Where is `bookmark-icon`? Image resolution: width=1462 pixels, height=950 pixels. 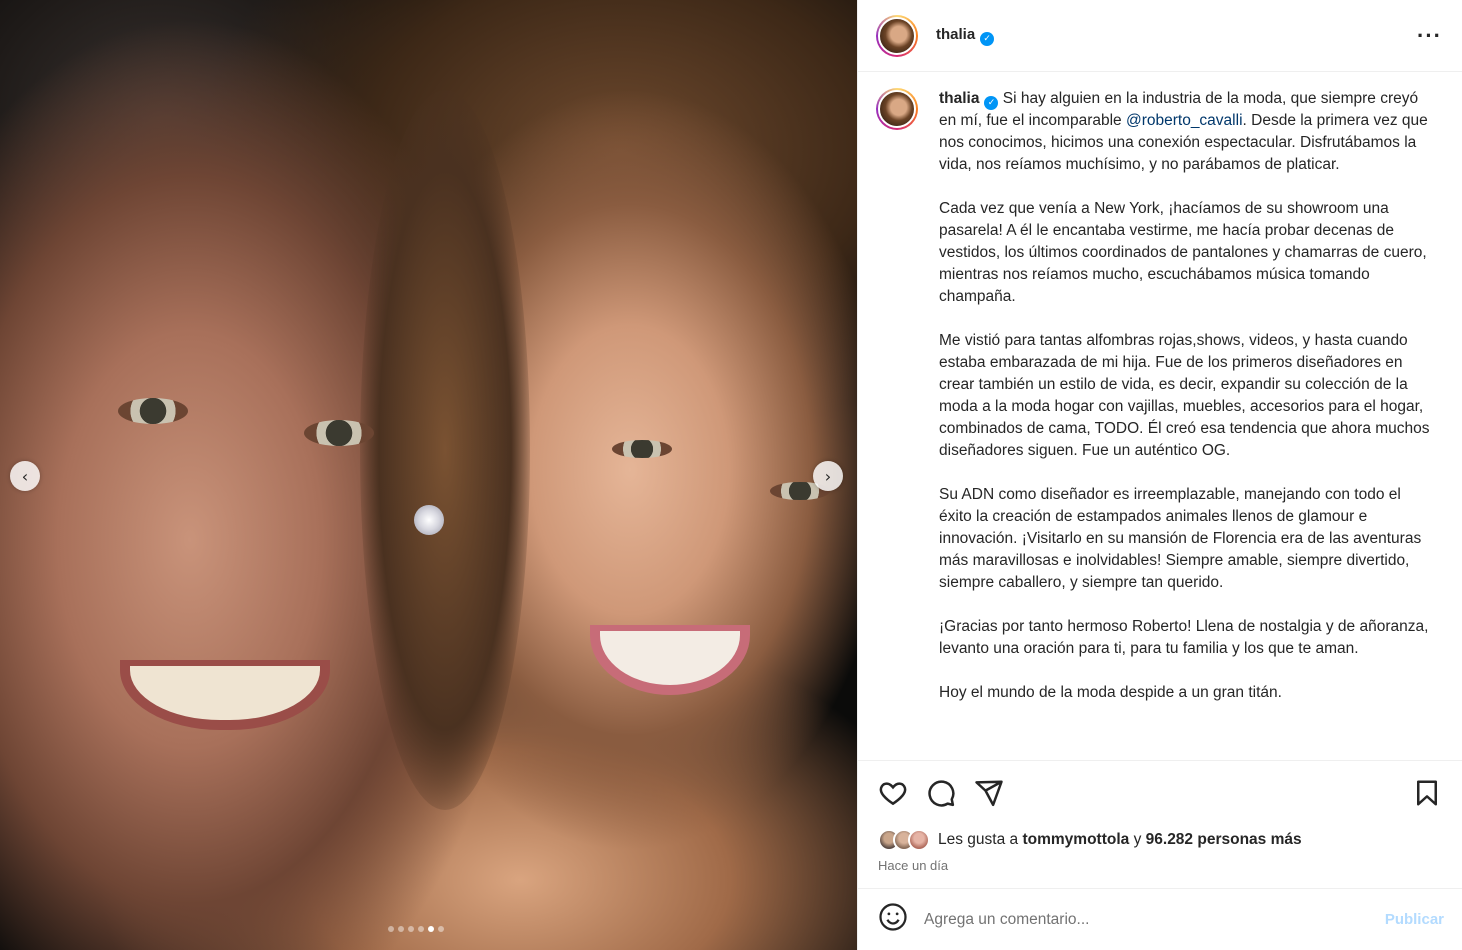
bookmark-icon is located at coordinates (1427, 793).